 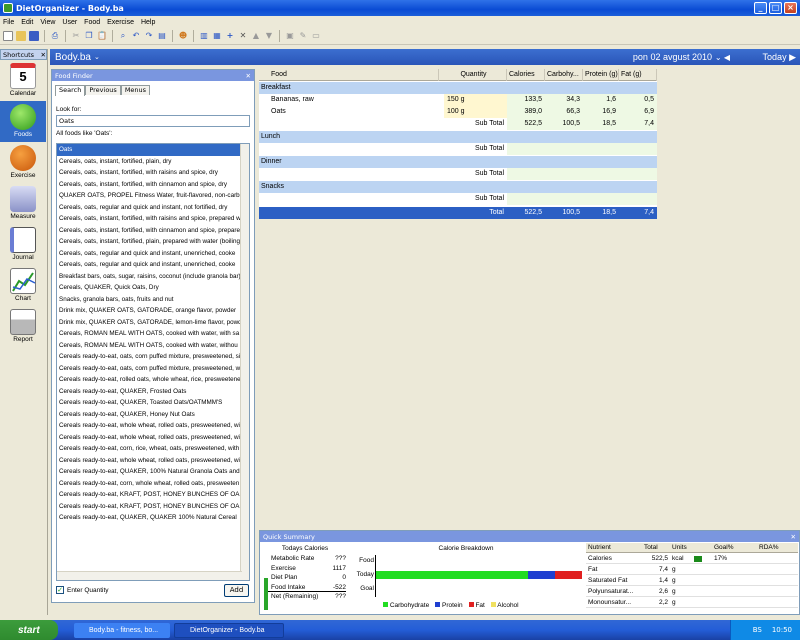 I want to click on date-dropdown-icon: ⌄ ◀, so click(x=722, y=57).